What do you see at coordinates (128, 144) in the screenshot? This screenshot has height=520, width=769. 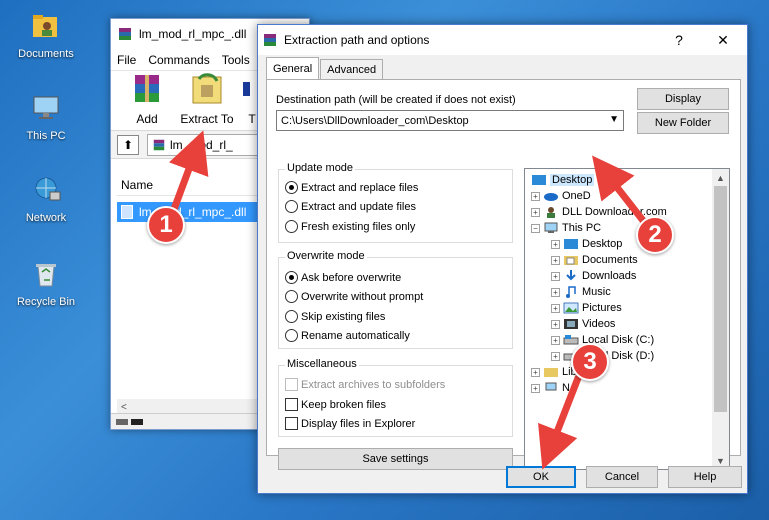 I see `up-folder-button: ⬆` at bounding box center [128, 144].